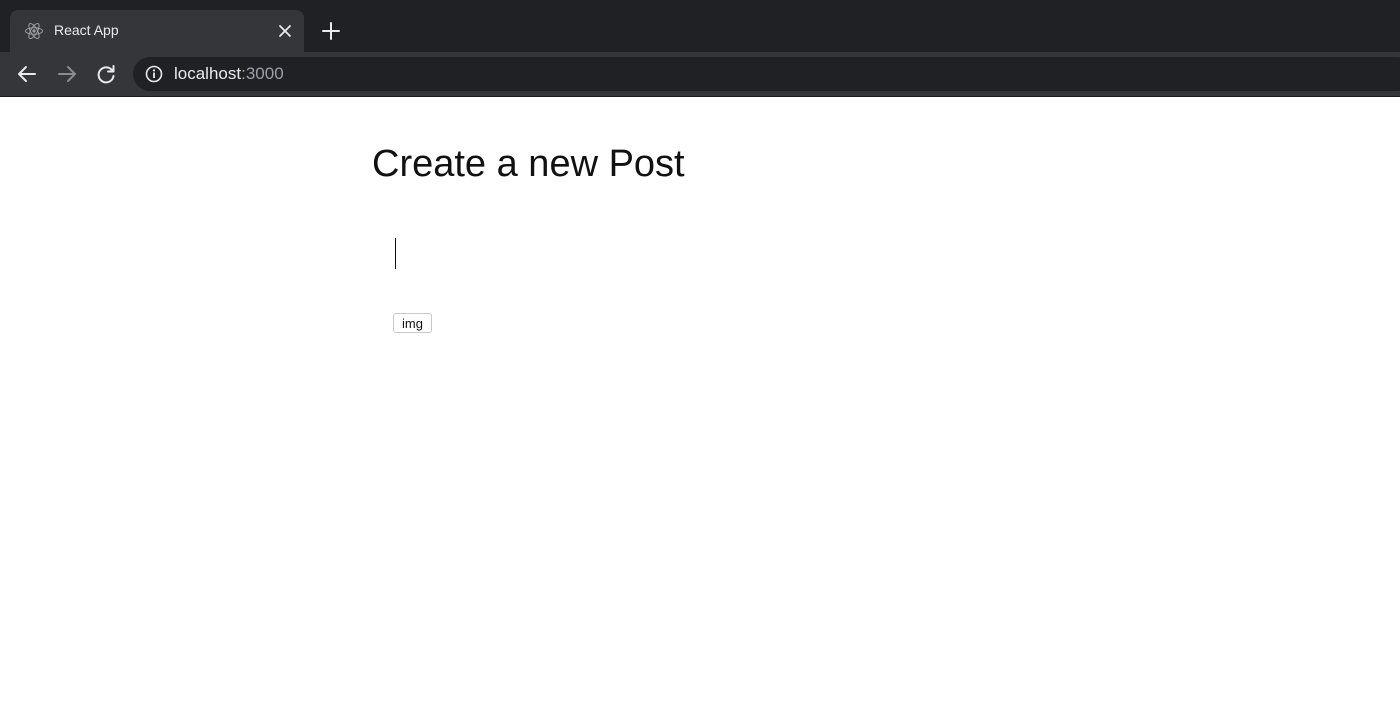 Image resolution: width=1400 pixels, height=715 pixels. I want to click on post-editor, so click(693, 255).